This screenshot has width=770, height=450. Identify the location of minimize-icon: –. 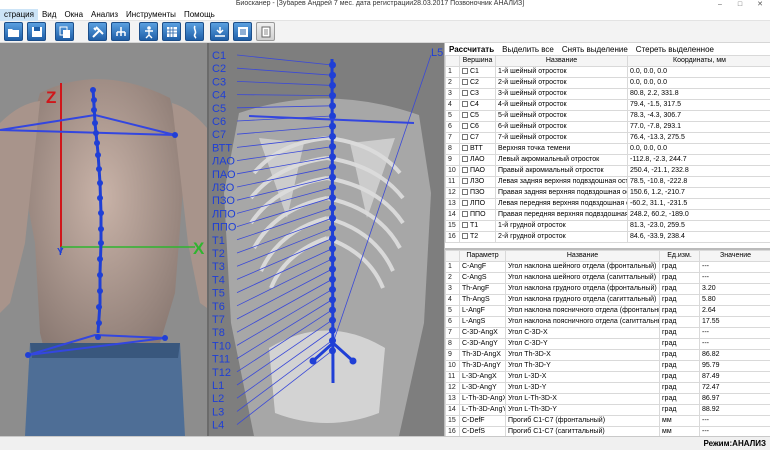
(720, 4).